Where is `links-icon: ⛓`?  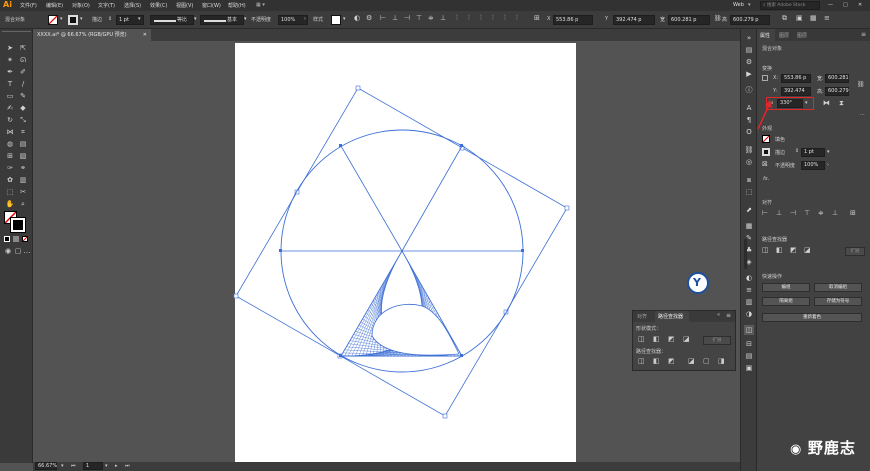
links-icon: ⛓ is located at coordinates (749, 150).